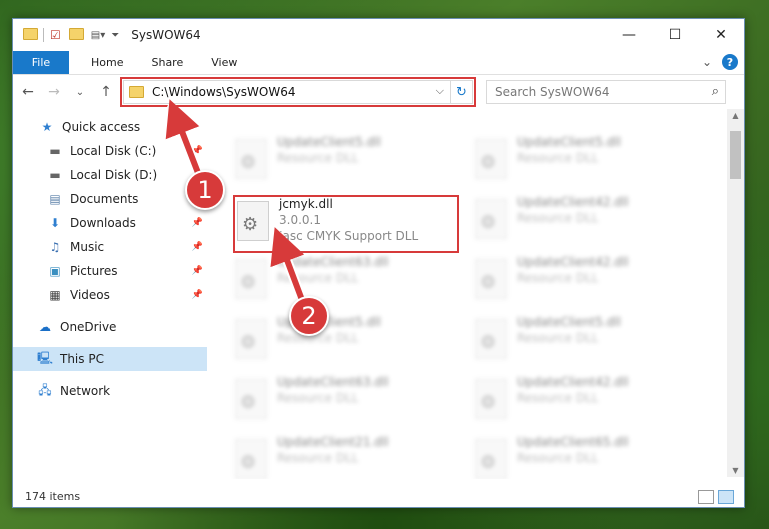 The height and width of the screenshot is (529, 769). What do you see at coordinates (552, 92) in the screenshot?
I see `search-placeholder: Search SysWOW64` at bounding box center [552, 92].